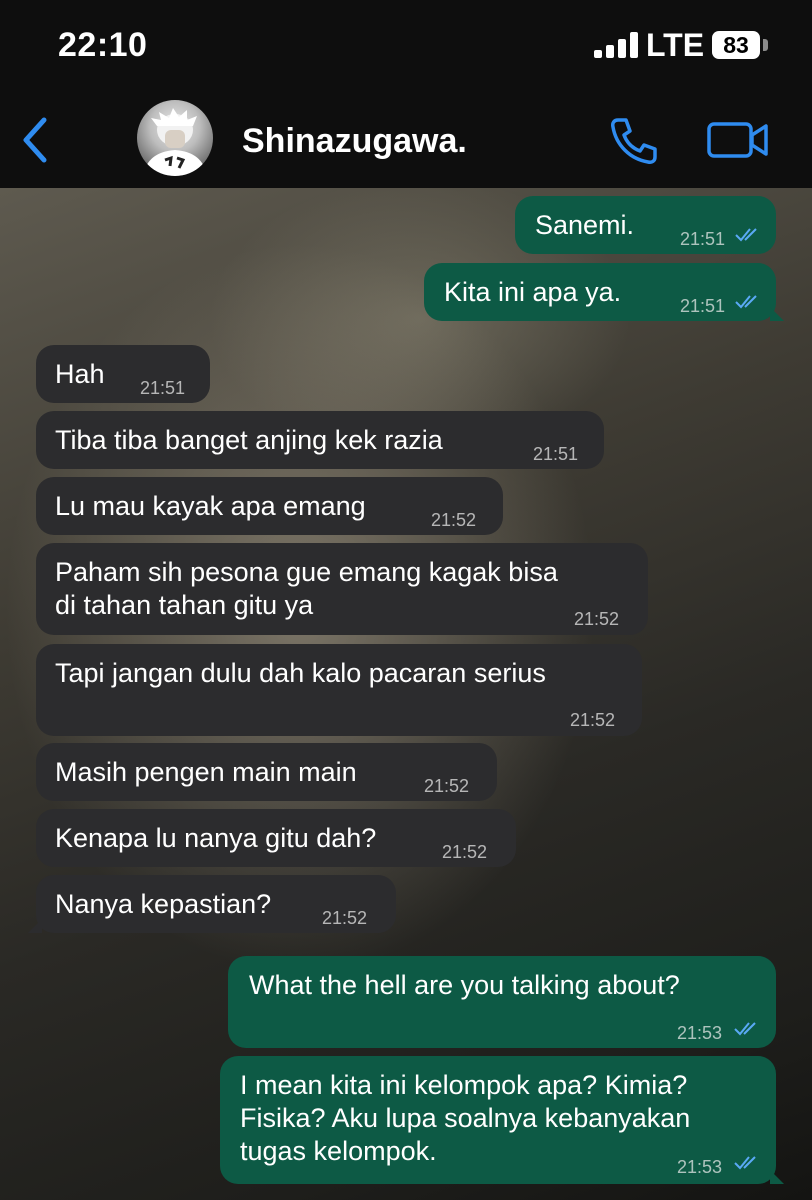 The width and height of the screenshot is (812, 1200). Describe the element at coordinates (634, 141) in the screenshot. I see `phone-icon` at that location.